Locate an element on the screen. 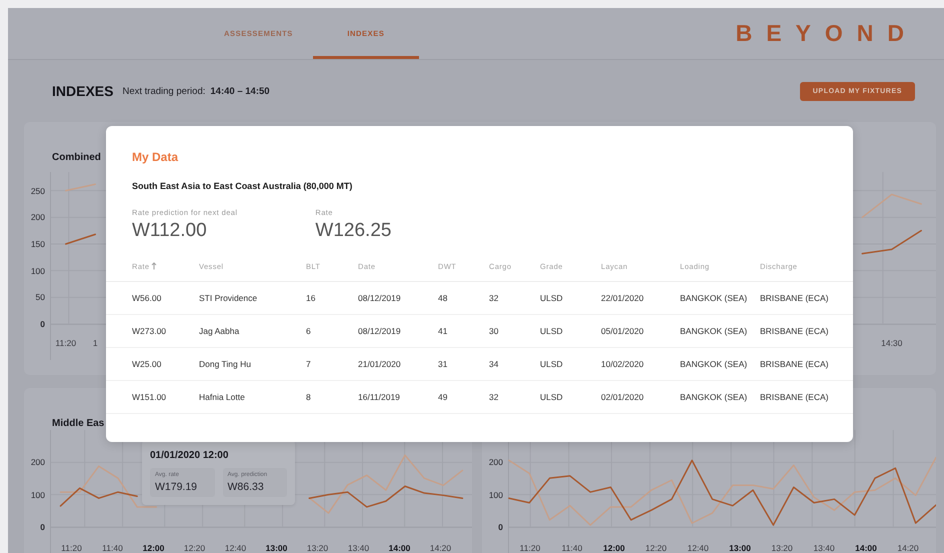  stat-value: W86.33 is located at coordinates (246, 487).